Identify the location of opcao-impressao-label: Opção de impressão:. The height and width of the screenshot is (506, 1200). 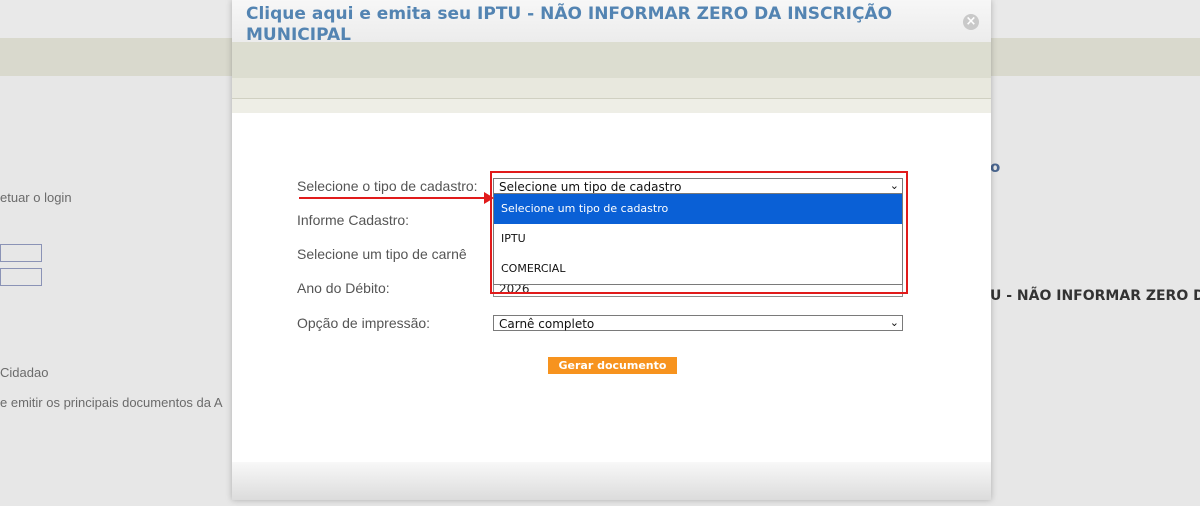
(364, 323).